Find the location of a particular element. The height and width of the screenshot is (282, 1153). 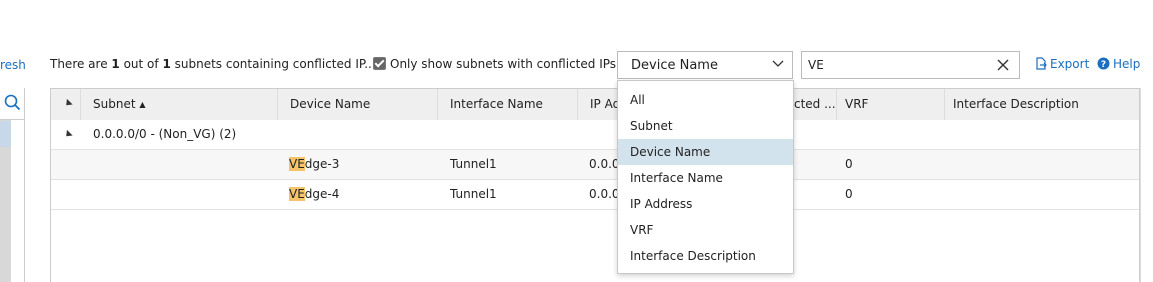

column-header-vrf: VRF is located at coordinates (891, 104).